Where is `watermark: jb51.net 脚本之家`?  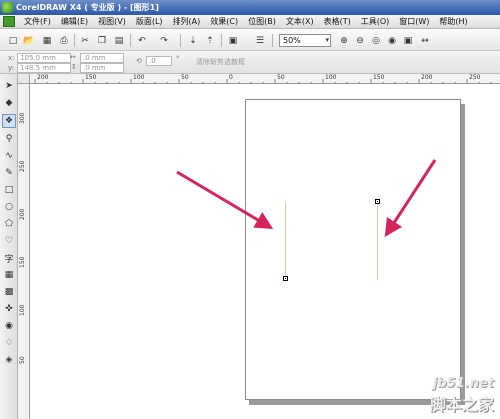
watermark: jb51.net 脚本之家 is located at coordinates (462, 395).